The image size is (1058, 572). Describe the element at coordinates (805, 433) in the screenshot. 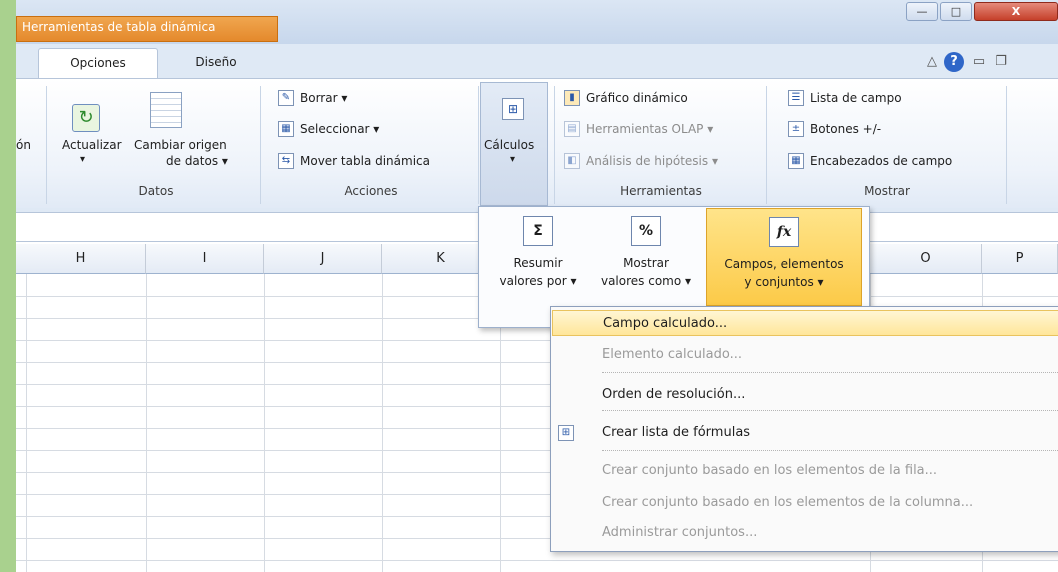

I see `menu-item-crear-lista-formulas: Crear lista de fórmulas` at that location.